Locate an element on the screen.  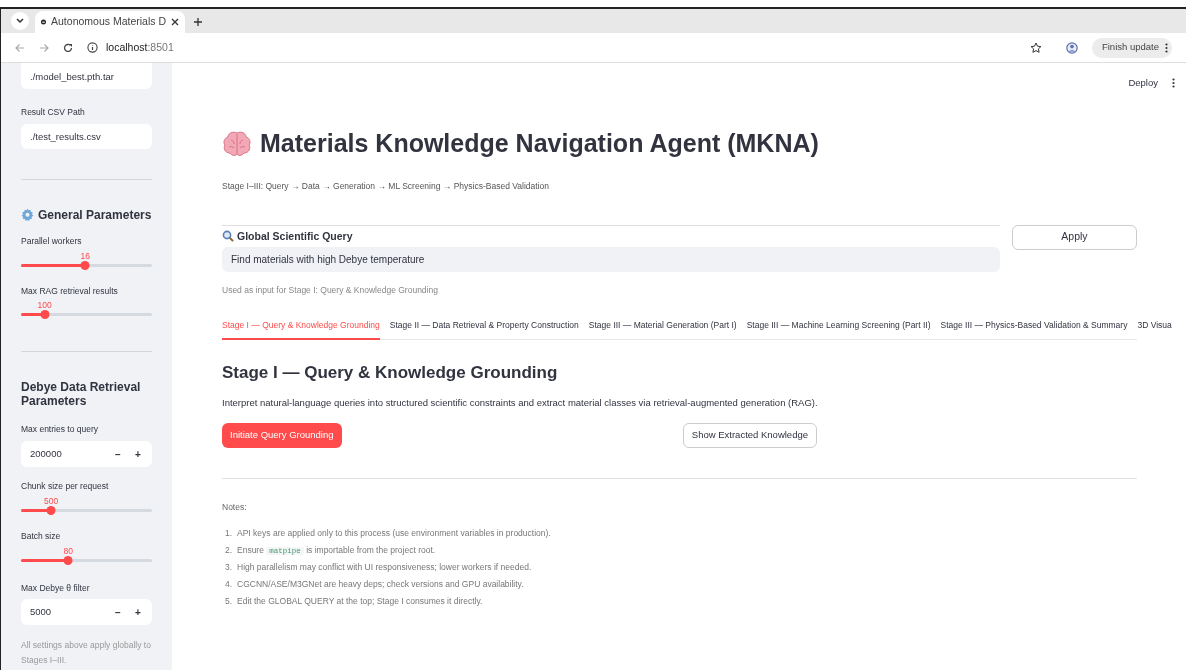
tab: 3D Visua is located at coordinates (1154, 328).